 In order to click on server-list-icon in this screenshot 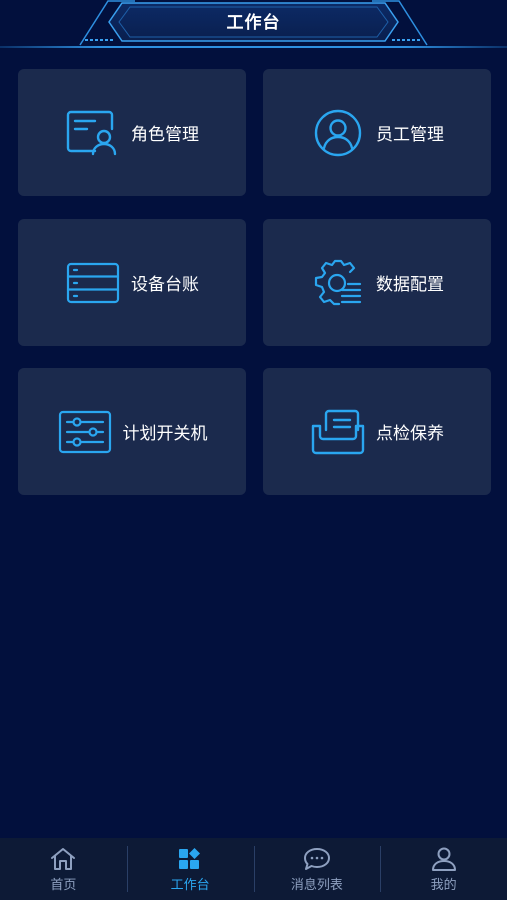, I will do `click(93, 283)`.